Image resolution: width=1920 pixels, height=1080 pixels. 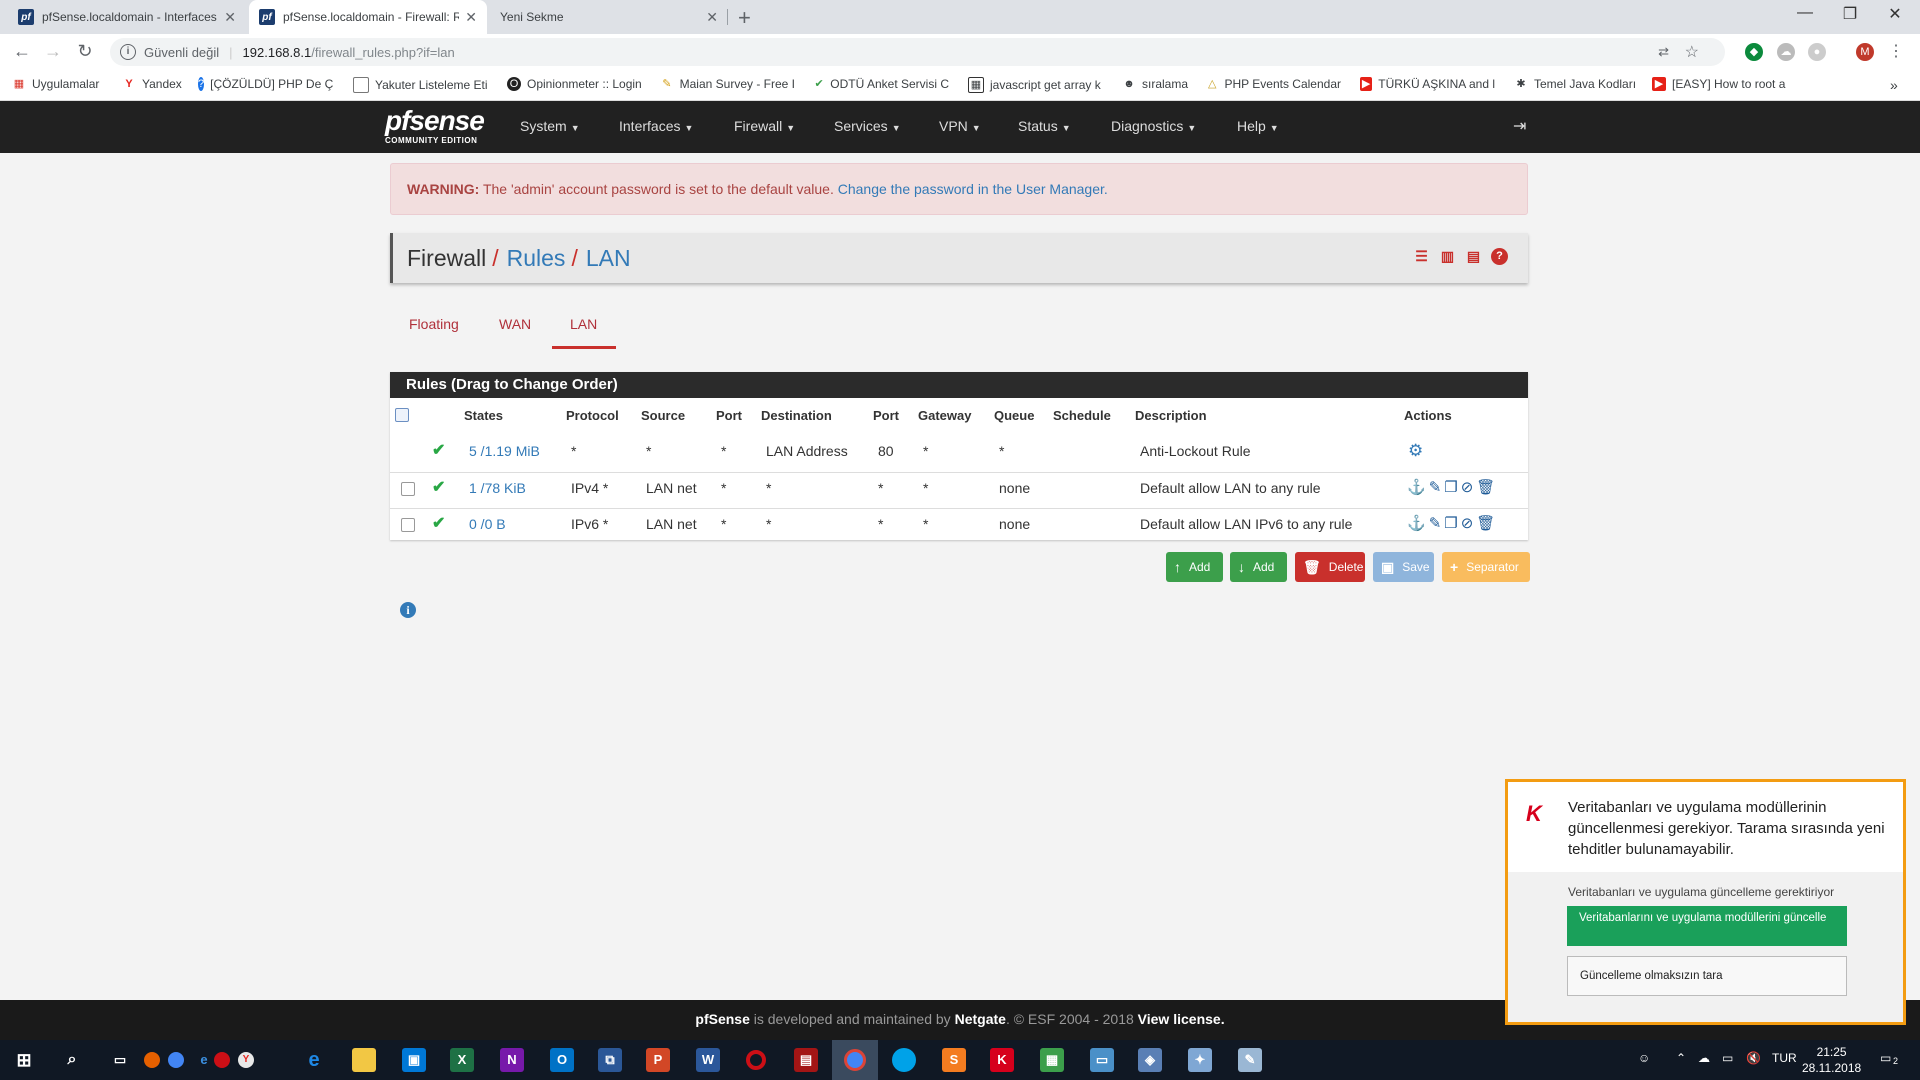 I want to click on breadcrumb-lan: LAN, so click(x=608, y=258).